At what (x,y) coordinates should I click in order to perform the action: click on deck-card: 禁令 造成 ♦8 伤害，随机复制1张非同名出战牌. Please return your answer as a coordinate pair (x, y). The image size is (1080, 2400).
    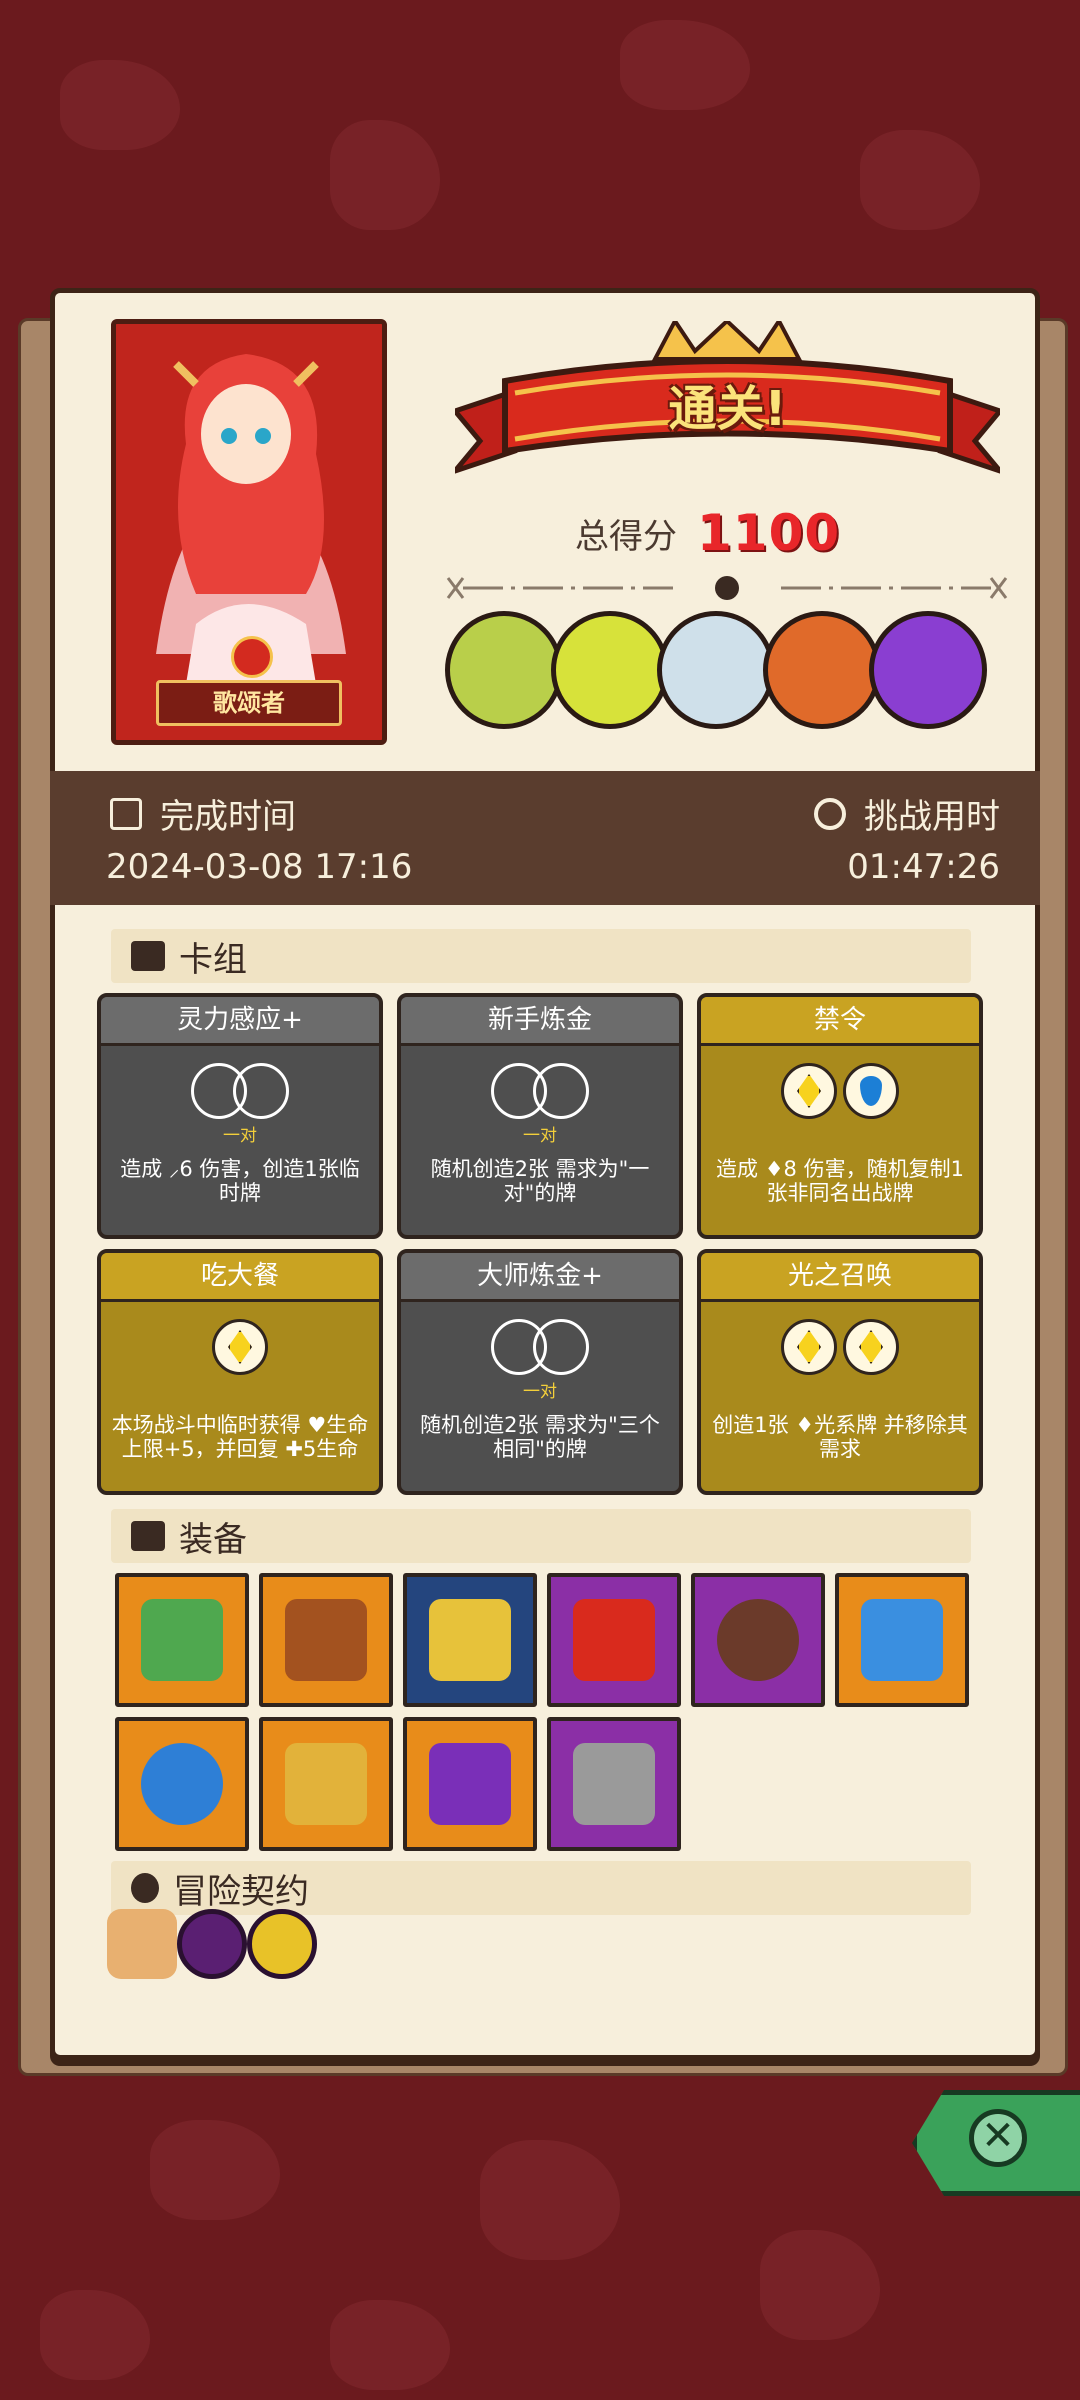
    Looking at the image, I should click on (840, 1116).